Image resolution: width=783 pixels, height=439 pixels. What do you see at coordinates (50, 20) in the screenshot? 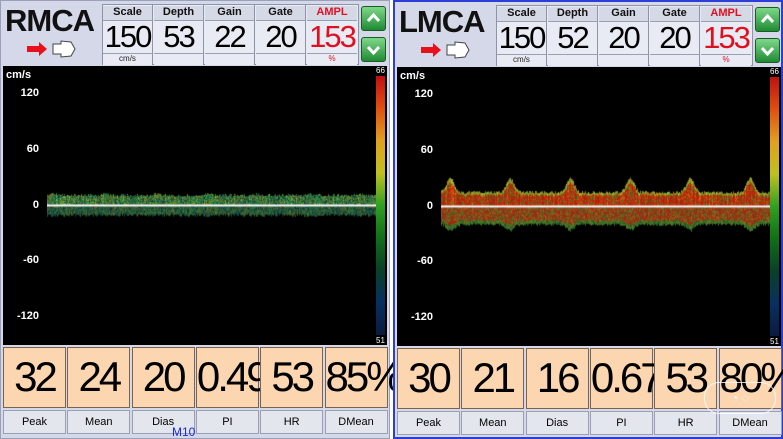
I see `vessel-label: RMCA` at bounding box center [50, 20].